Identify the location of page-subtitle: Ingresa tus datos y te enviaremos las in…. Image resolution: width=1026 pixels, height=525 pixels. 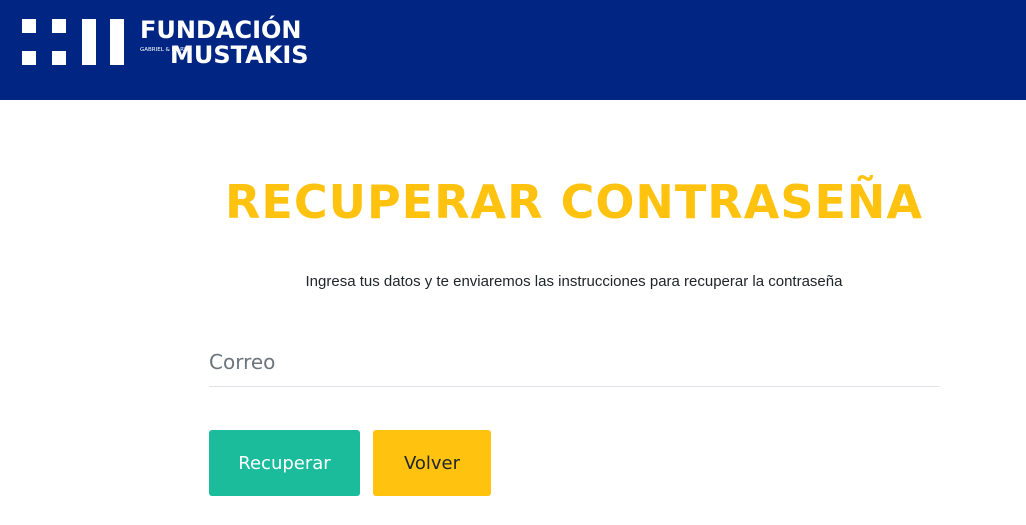
(574, 281).